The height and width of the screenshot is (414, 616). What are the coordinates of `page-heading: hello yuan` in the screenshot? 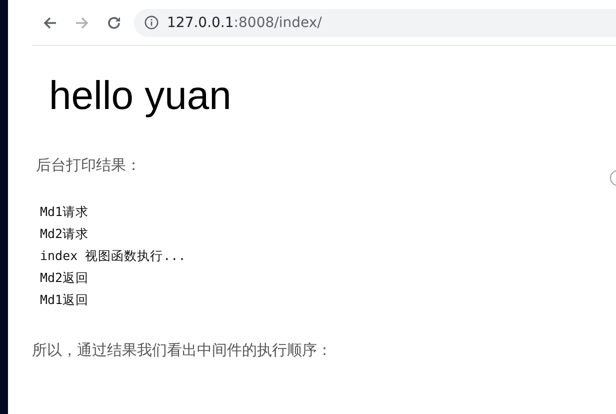 It's located at (140, 96).